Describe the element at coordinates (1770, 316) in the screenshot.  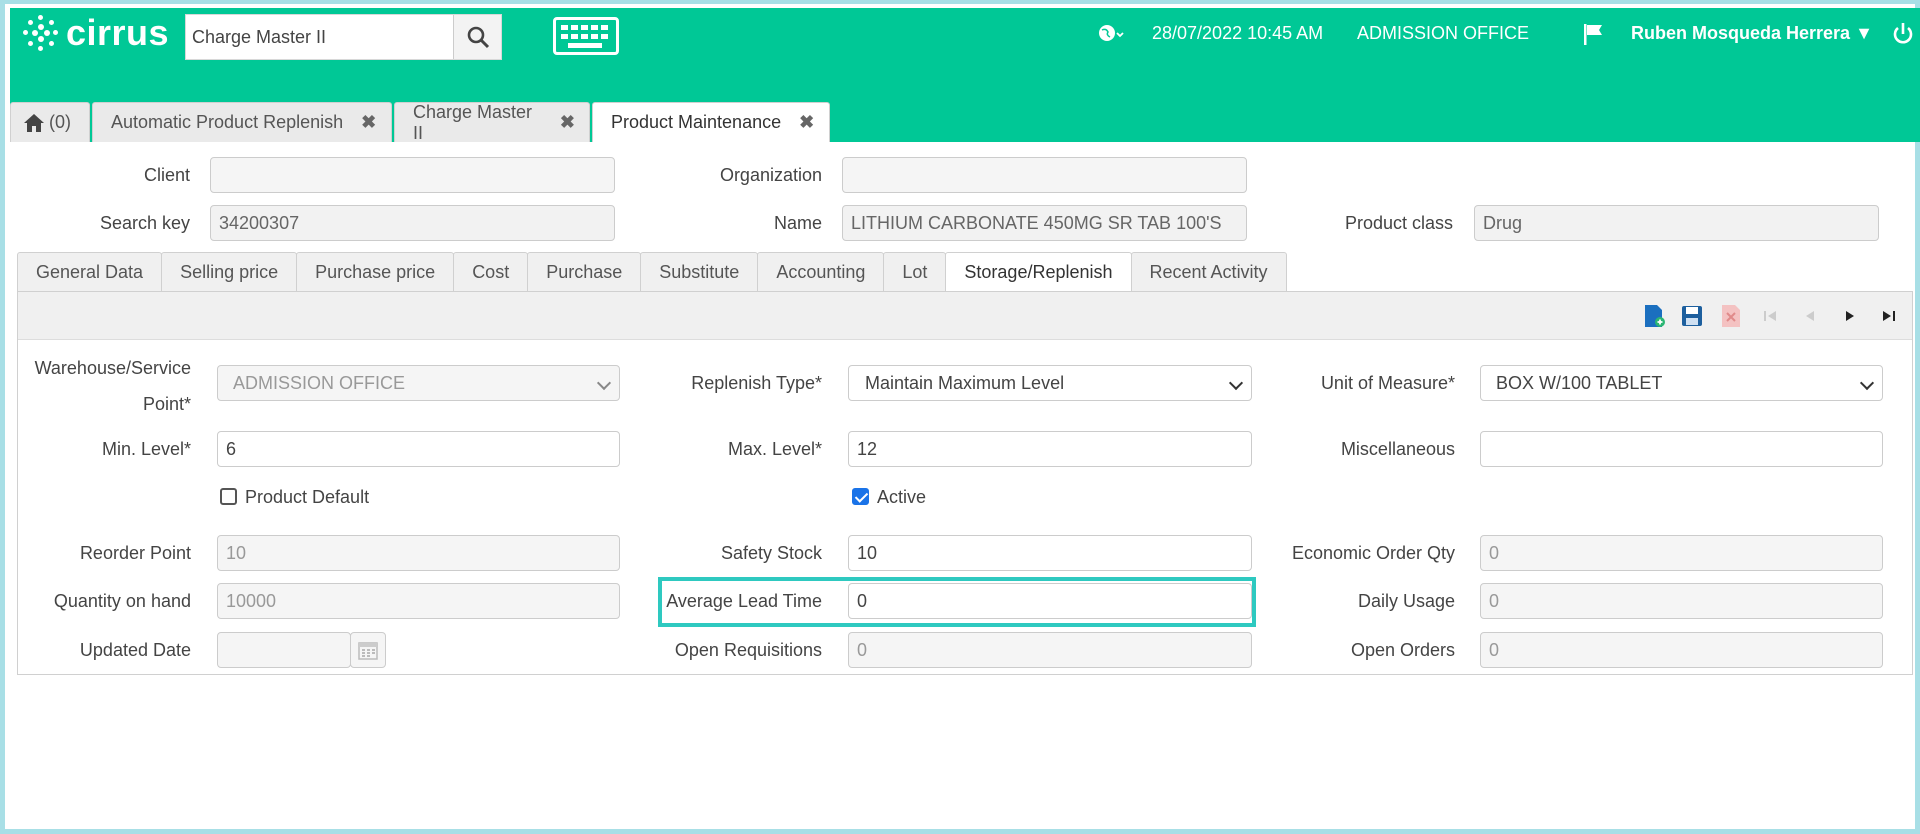
I see `first-record-icon` at that location.